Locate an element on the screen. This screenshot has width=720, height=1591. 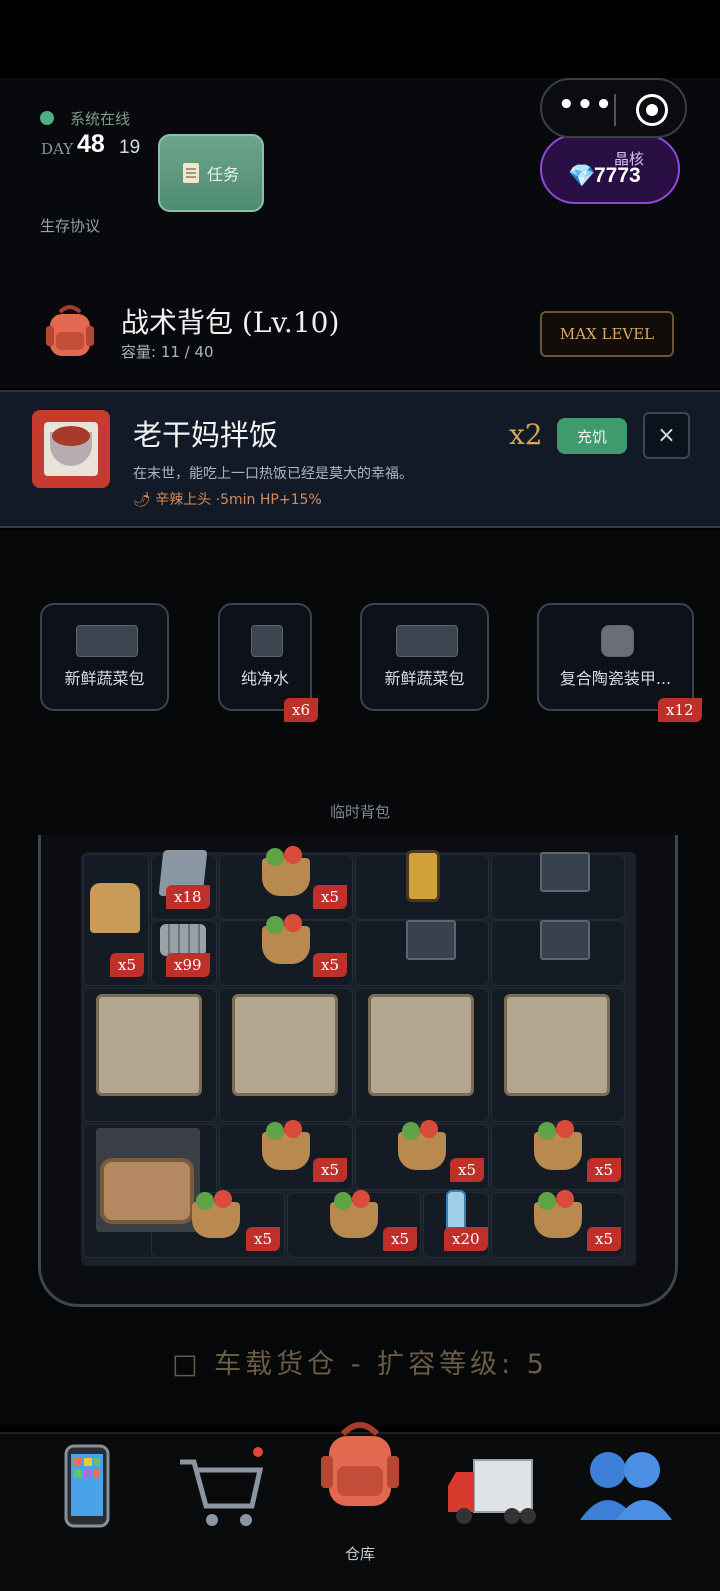
temp-item-count: x12 is located at coordinates (680, 710).